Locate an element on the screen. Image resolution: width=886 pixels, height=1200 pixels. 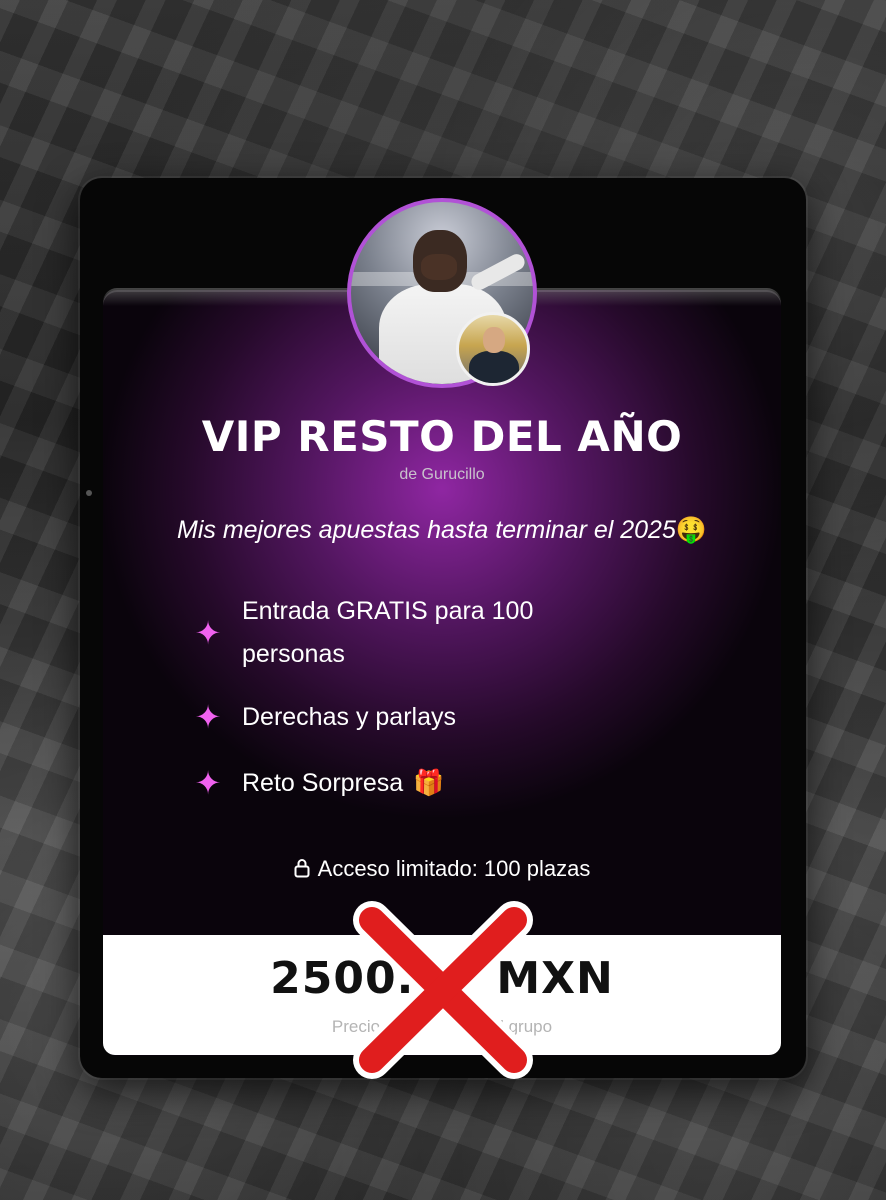
feature-text: Entrada GRATIS para 100 personas is located at coordinates (387, 633).